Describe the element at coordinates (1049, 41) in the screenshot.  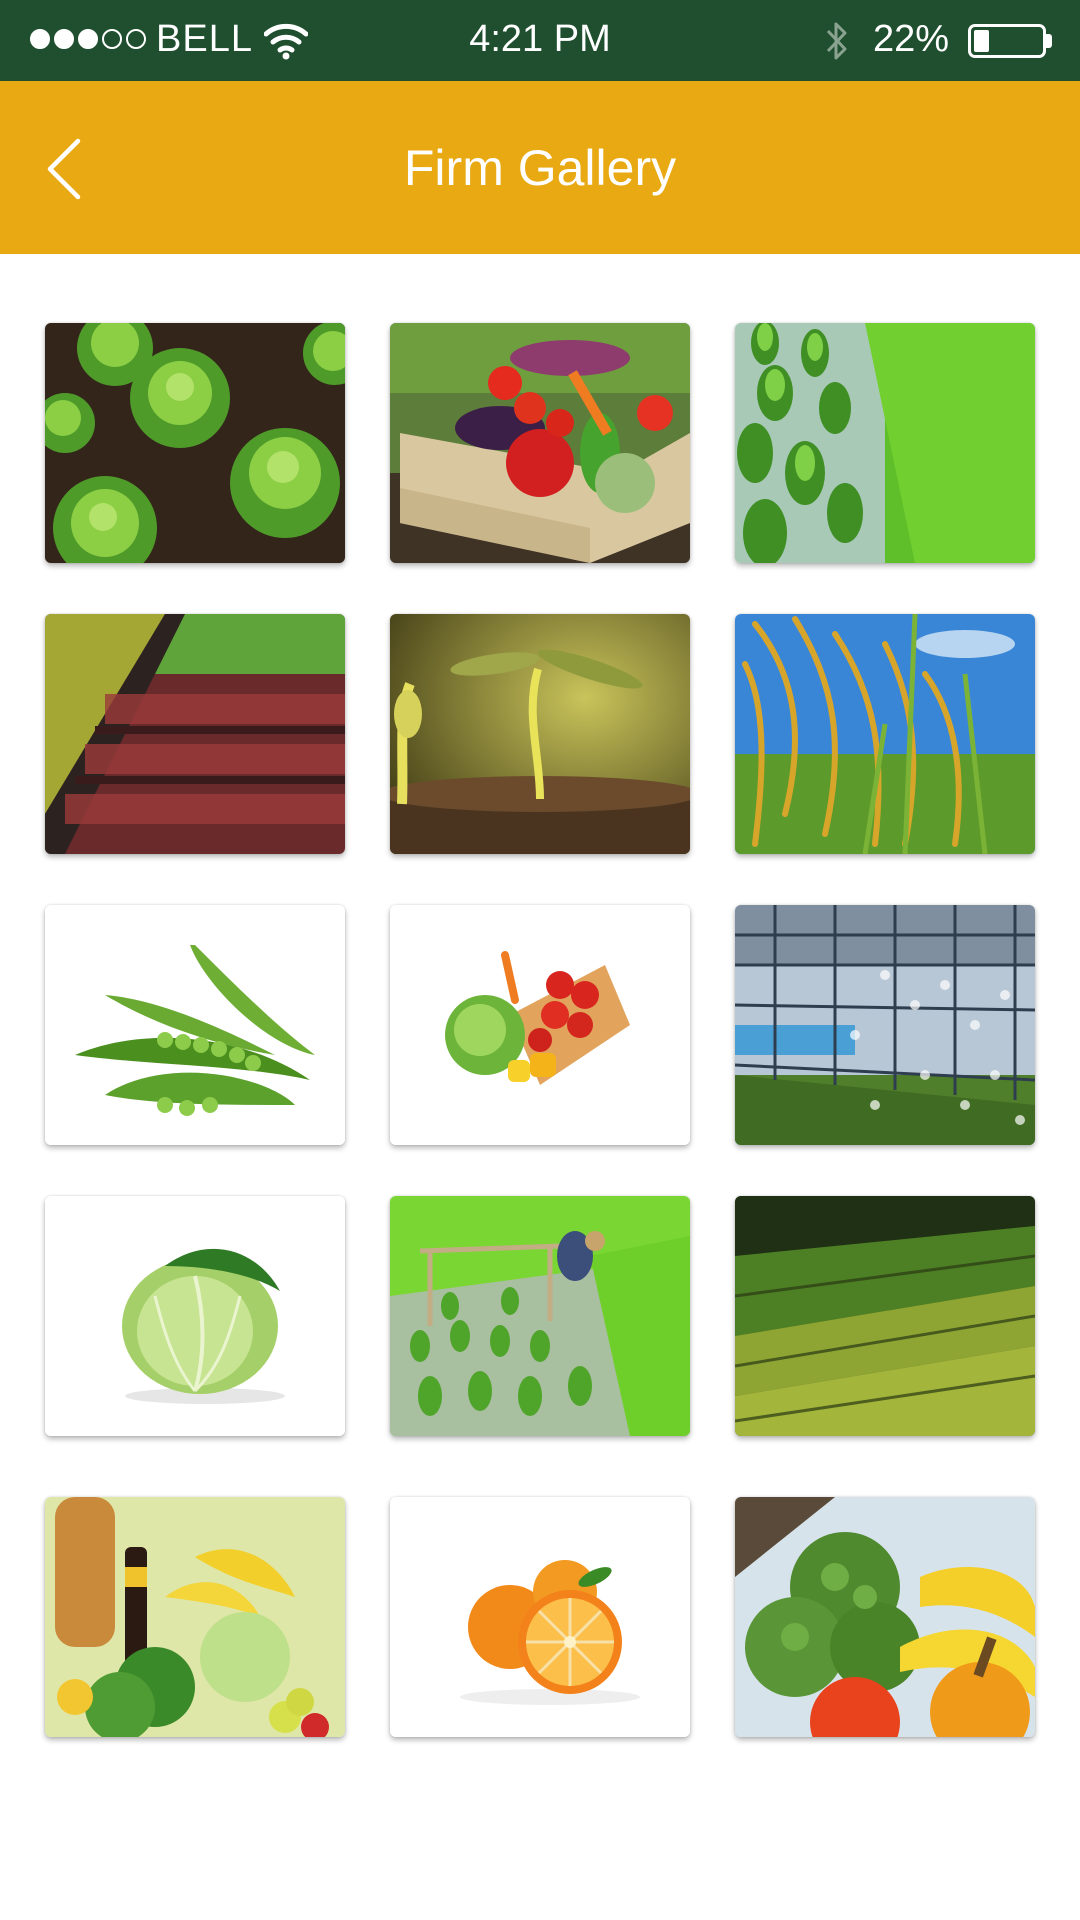
I see `battery-tip` at that location.